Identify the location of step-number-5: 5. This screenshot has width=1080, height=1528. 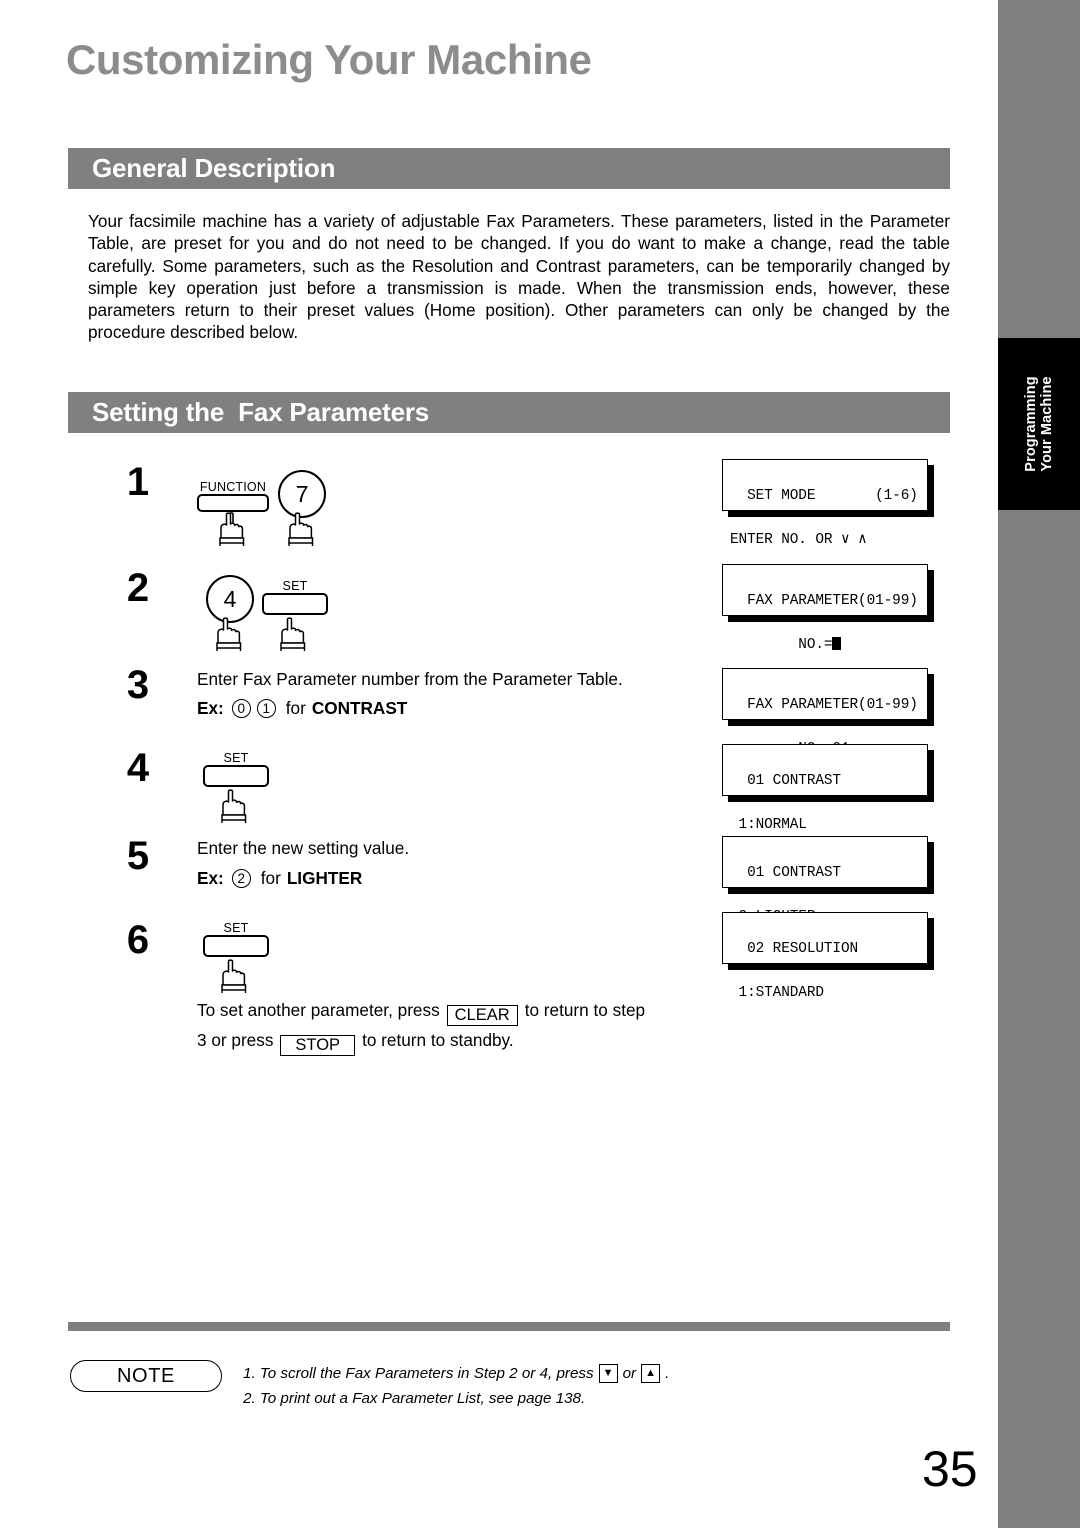
(138, 856).